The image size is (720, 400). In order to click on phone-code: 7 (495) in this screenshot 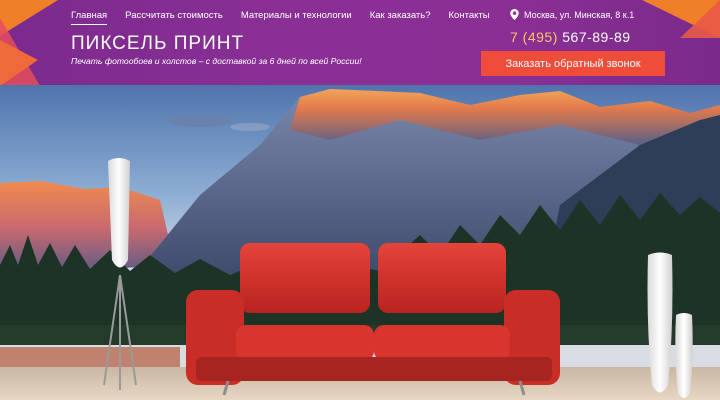, I will do `click(534, 37)`.